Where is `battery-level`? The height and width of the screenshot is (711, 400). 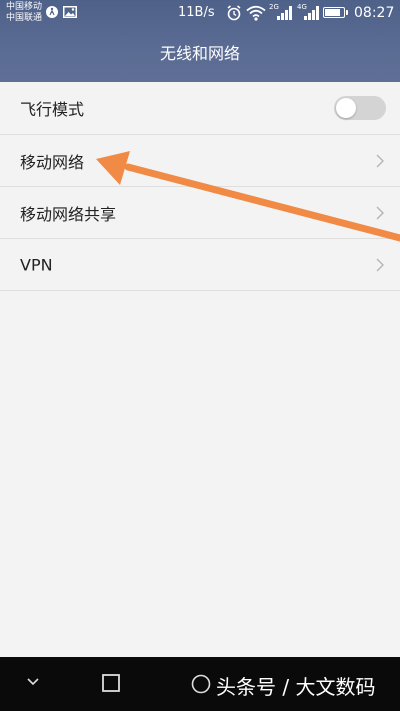 battery-level is located at coordinates (333, 12).